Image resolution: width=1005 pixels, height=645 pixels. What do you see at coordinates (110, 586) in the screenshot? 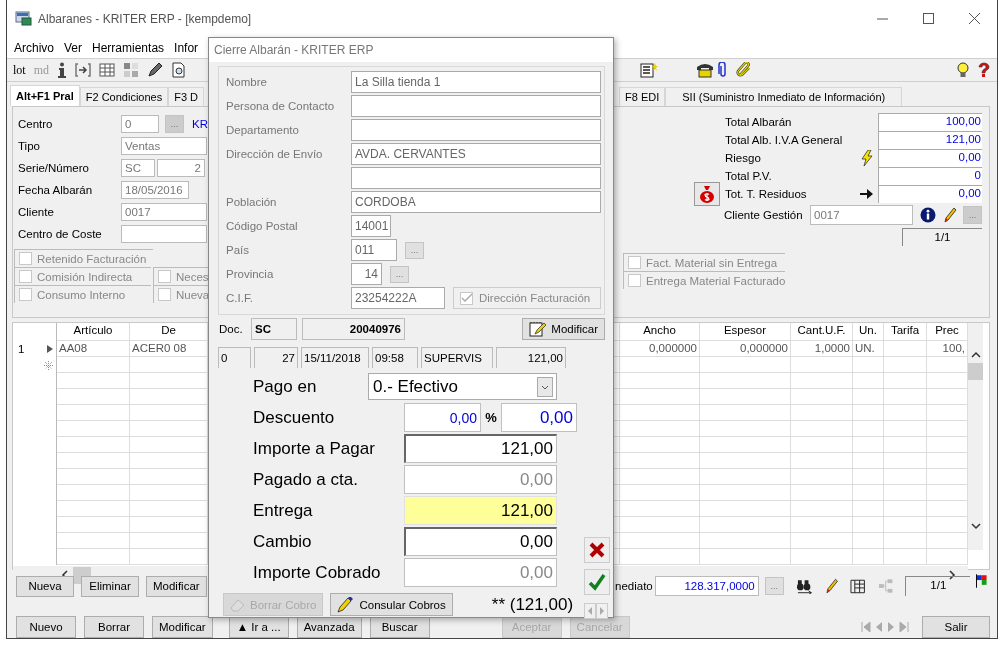
I see `grid-button: Eliminar` at bounding box center [110, 586].